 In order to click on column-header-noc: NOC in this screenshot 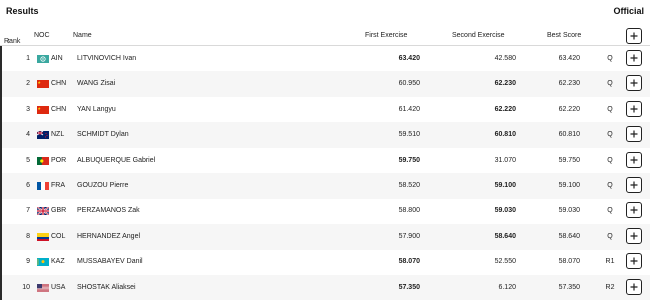, I will do `click(42, 35)`.